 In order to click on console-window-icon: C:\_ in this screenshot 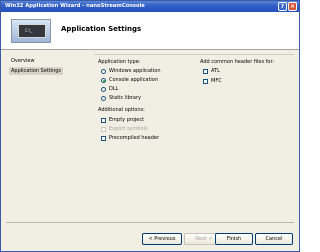, I will do `click(31, 31)`.